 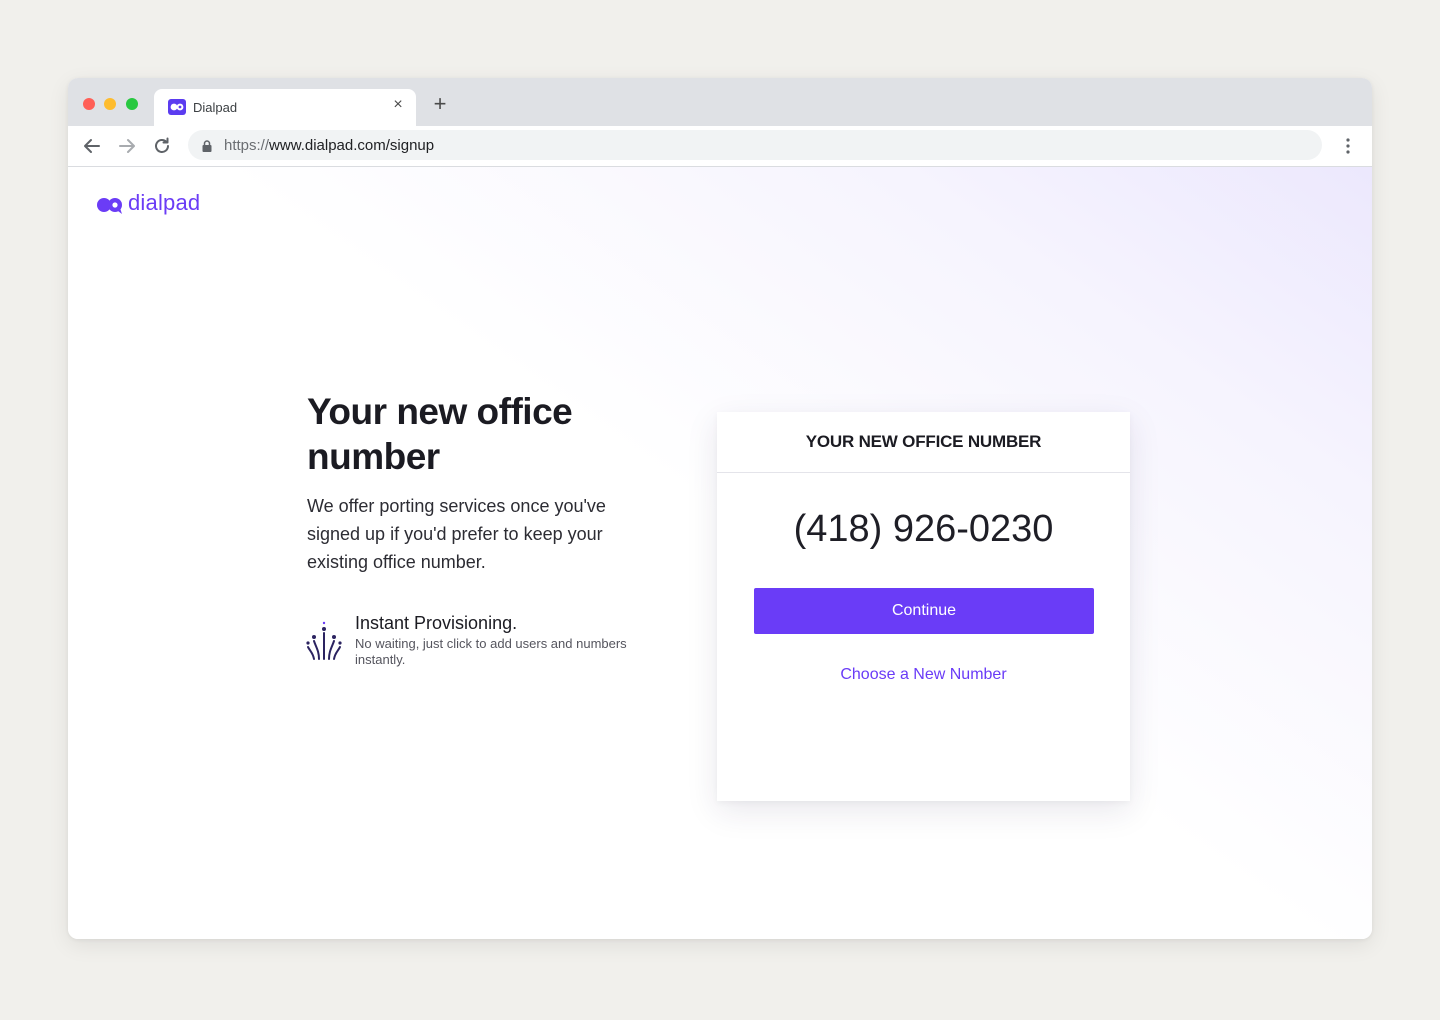 What do you see at coordinates (207, 148) in the screenshot?
I see `lock-icon` at bounding box center [207, 148].